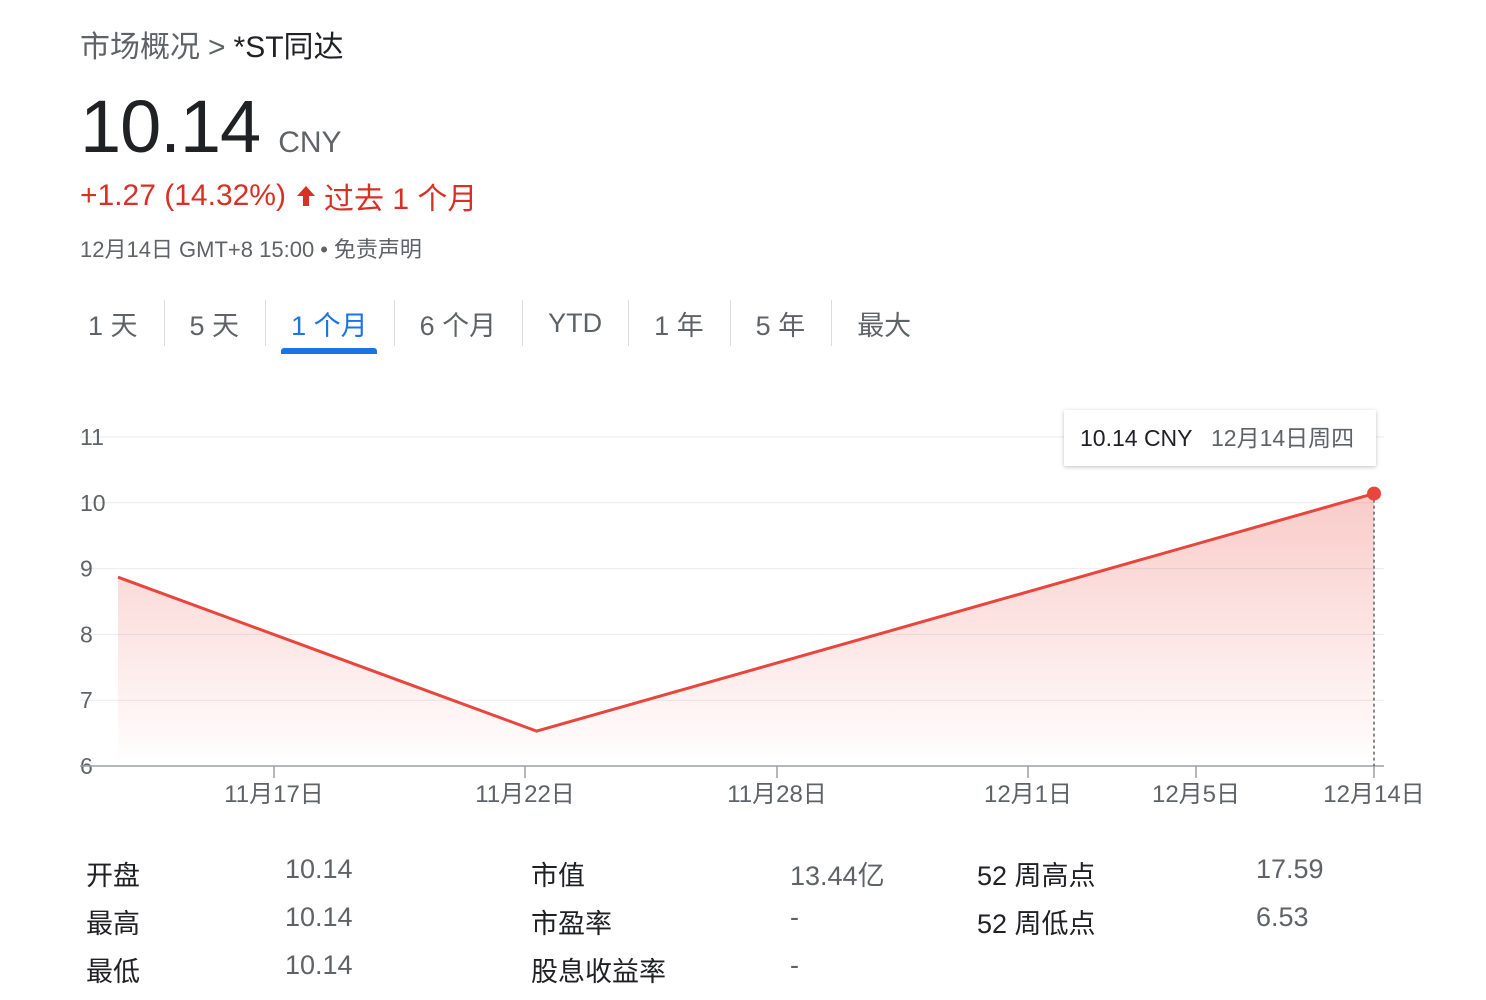 The width and height of the screenshot is (1486, 1000). Describe the element at coordinates (884, 323) in the screenshot. I see `tab-max: 最大` at that location.